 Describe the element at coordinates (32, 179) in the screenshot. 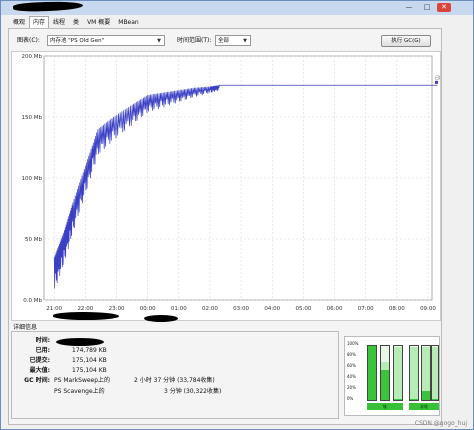

I see `y-tick-label: 100 Mb` at that location.